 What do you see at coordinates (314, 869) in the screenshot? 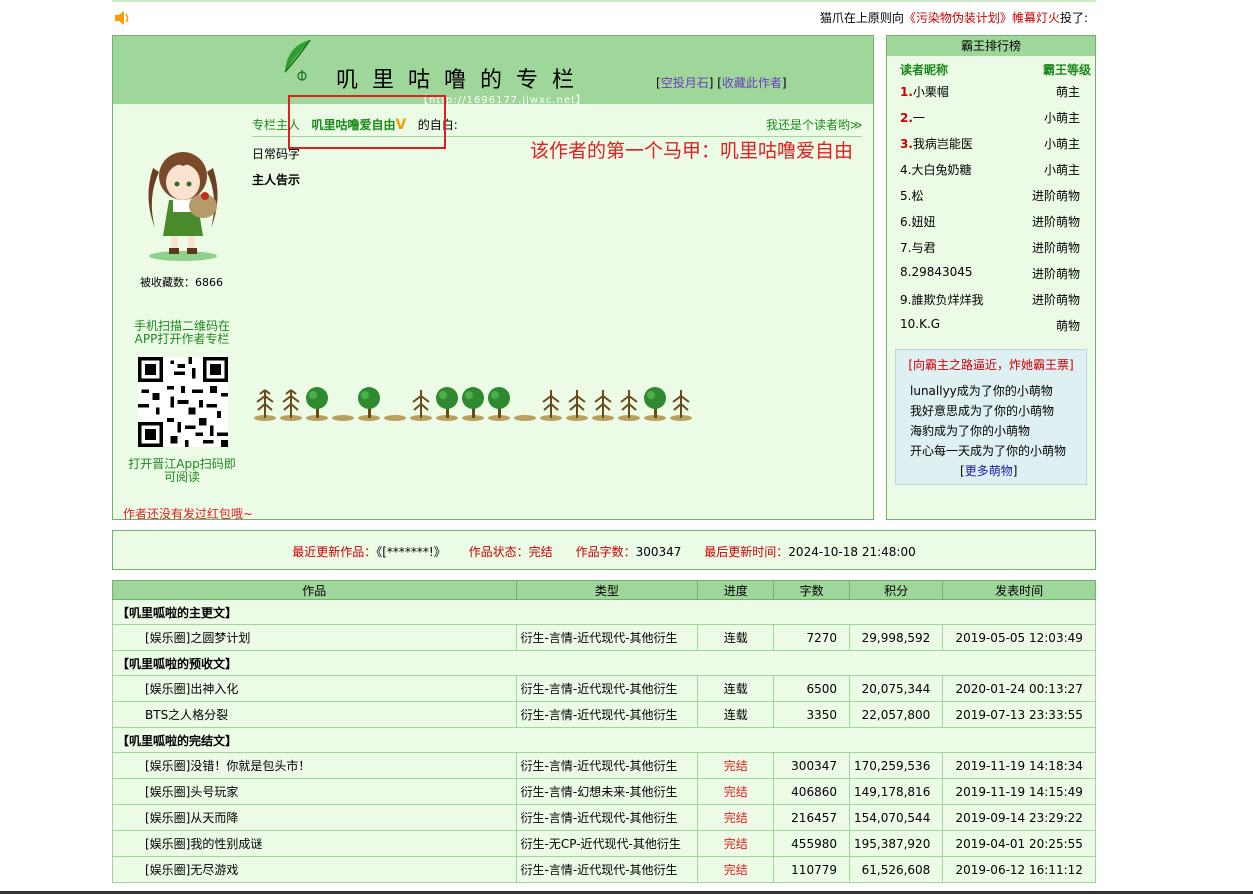
I see `work-title-link: [娱乐圈]无尽游戏` at bounding box center [314, 869].